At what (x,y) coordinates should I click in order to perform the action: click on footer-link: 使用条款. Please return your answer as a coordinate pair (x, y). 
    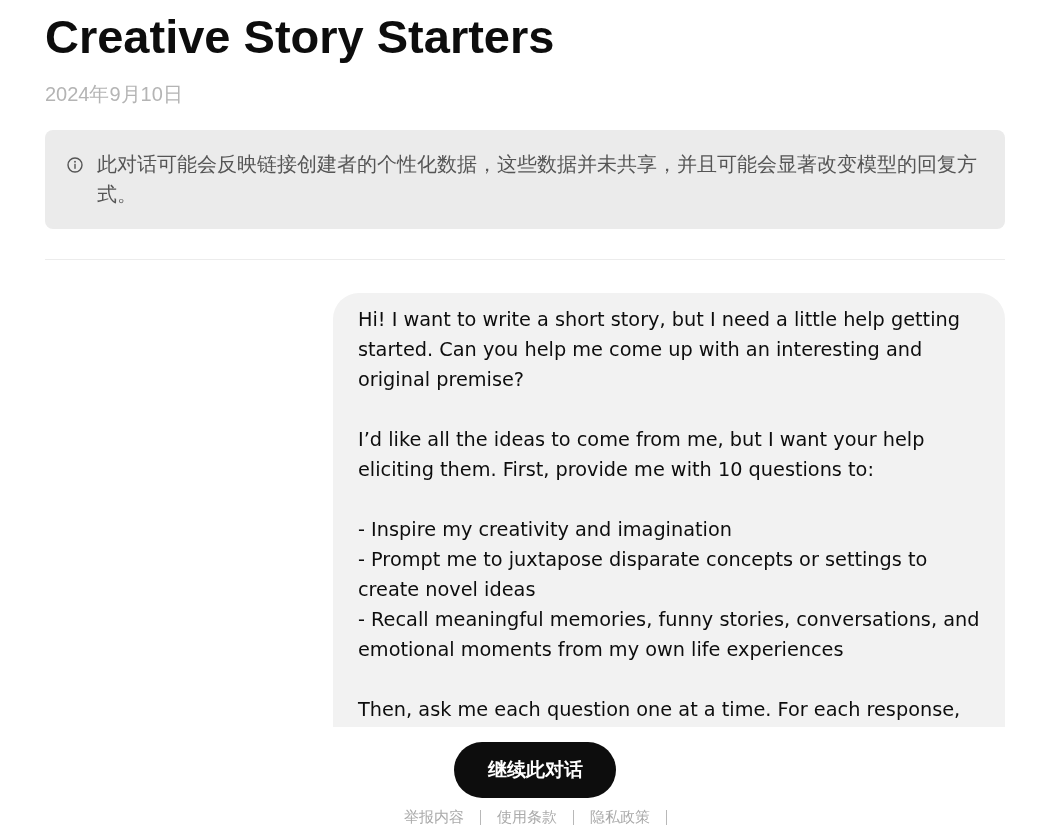
    Looking at the image, I should click on (526, 817).